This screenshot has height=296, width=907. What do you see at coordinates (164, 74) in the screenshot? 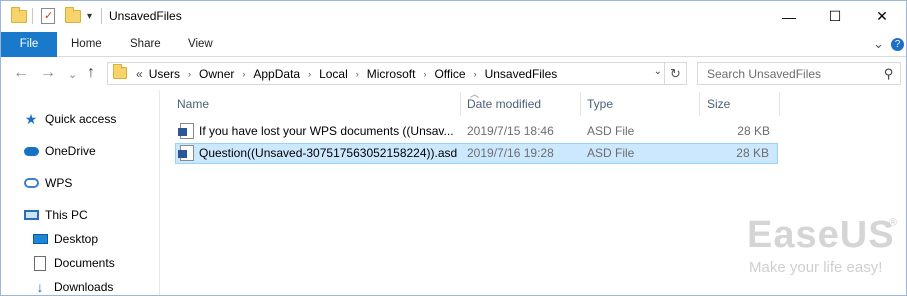
I see `breadcrumb-users: Users` at bounding box center [164, 74].